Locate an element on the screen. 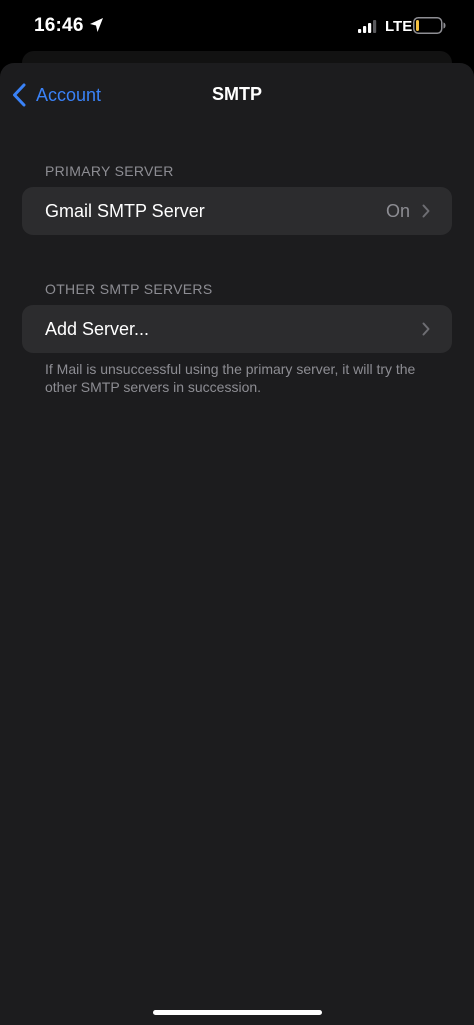 This screenshot has height=1025, width=474. primary-server-header: PRIMARY SERVER is located at coordinates (109, 171).